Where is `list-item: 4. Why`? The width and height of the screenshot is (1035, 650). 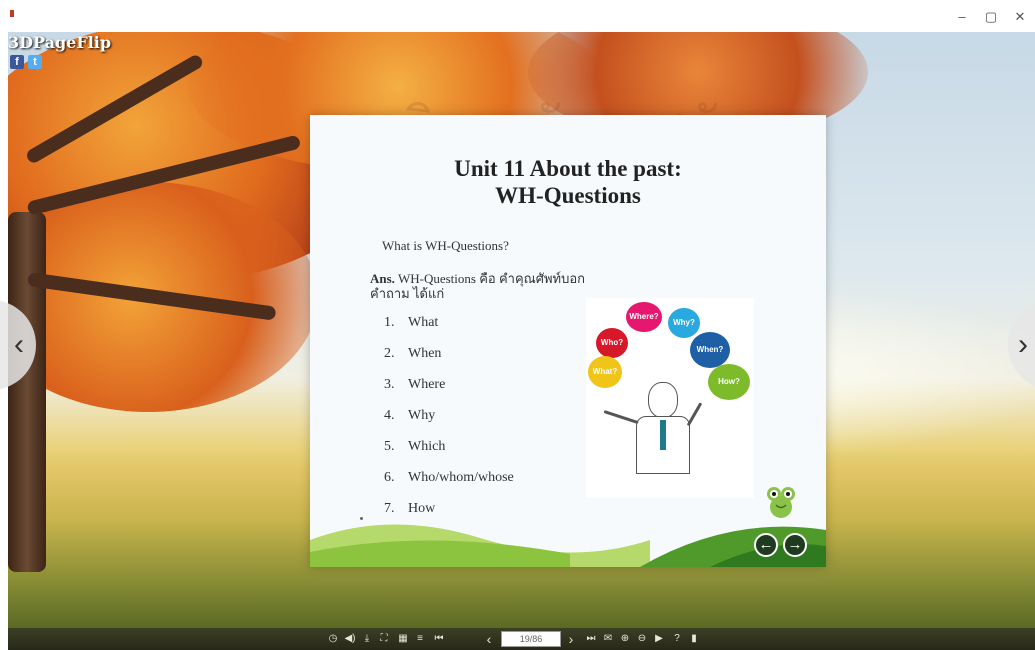 list-item: 4. Why is located at coordinates (449, 423).